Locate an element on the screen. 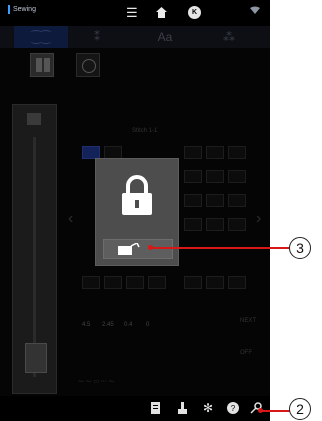 The image size is (322, 421). off-label: OFF is located at coordinates (246, 353).